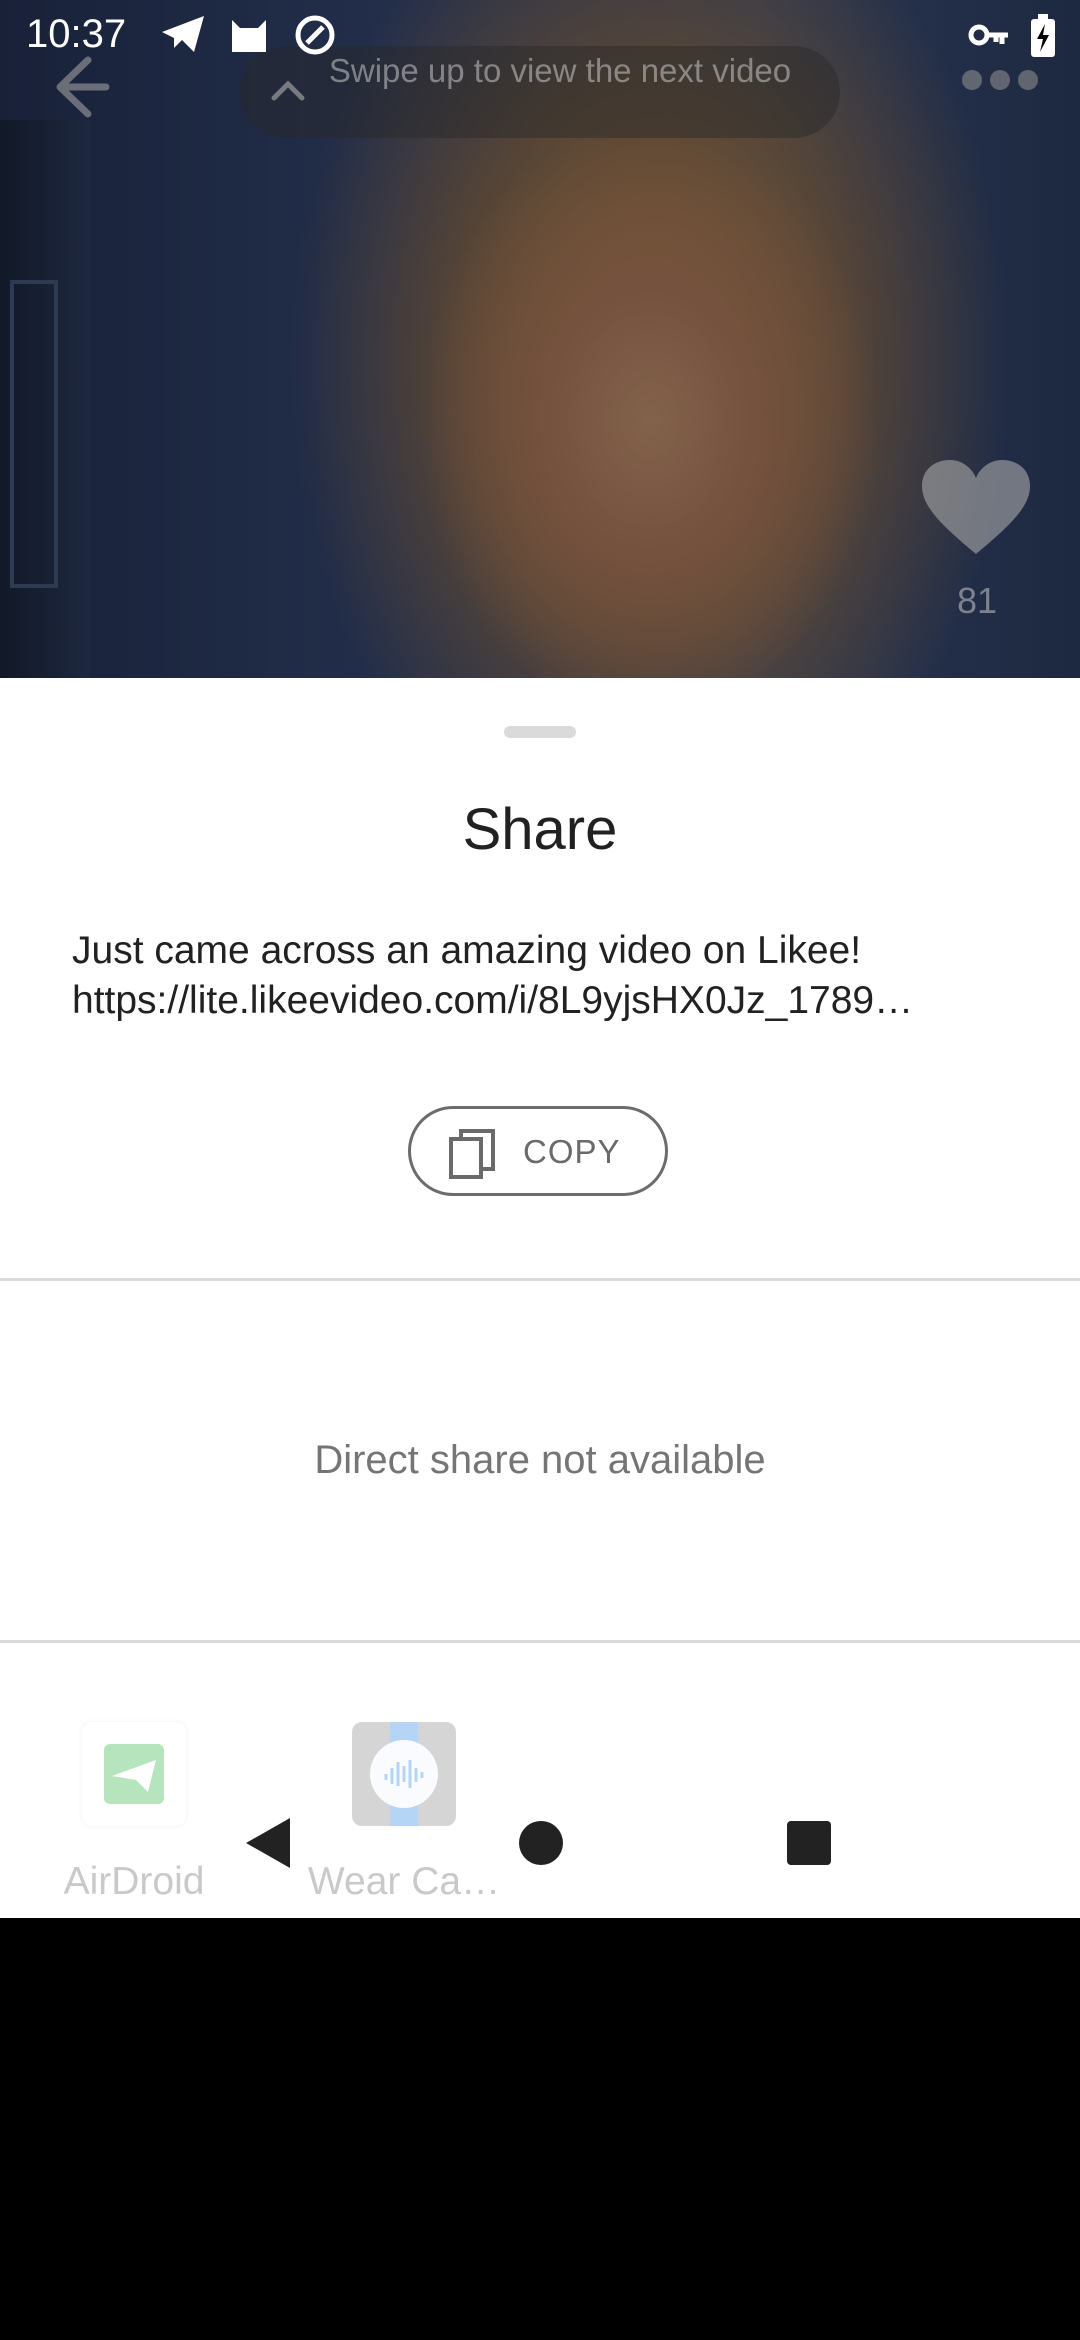 The width and height of the screenshot is (1080, 2340). Describe the element at coordinates (540, 829) in the screenshot. I see `sheet-title: Share` at that location.